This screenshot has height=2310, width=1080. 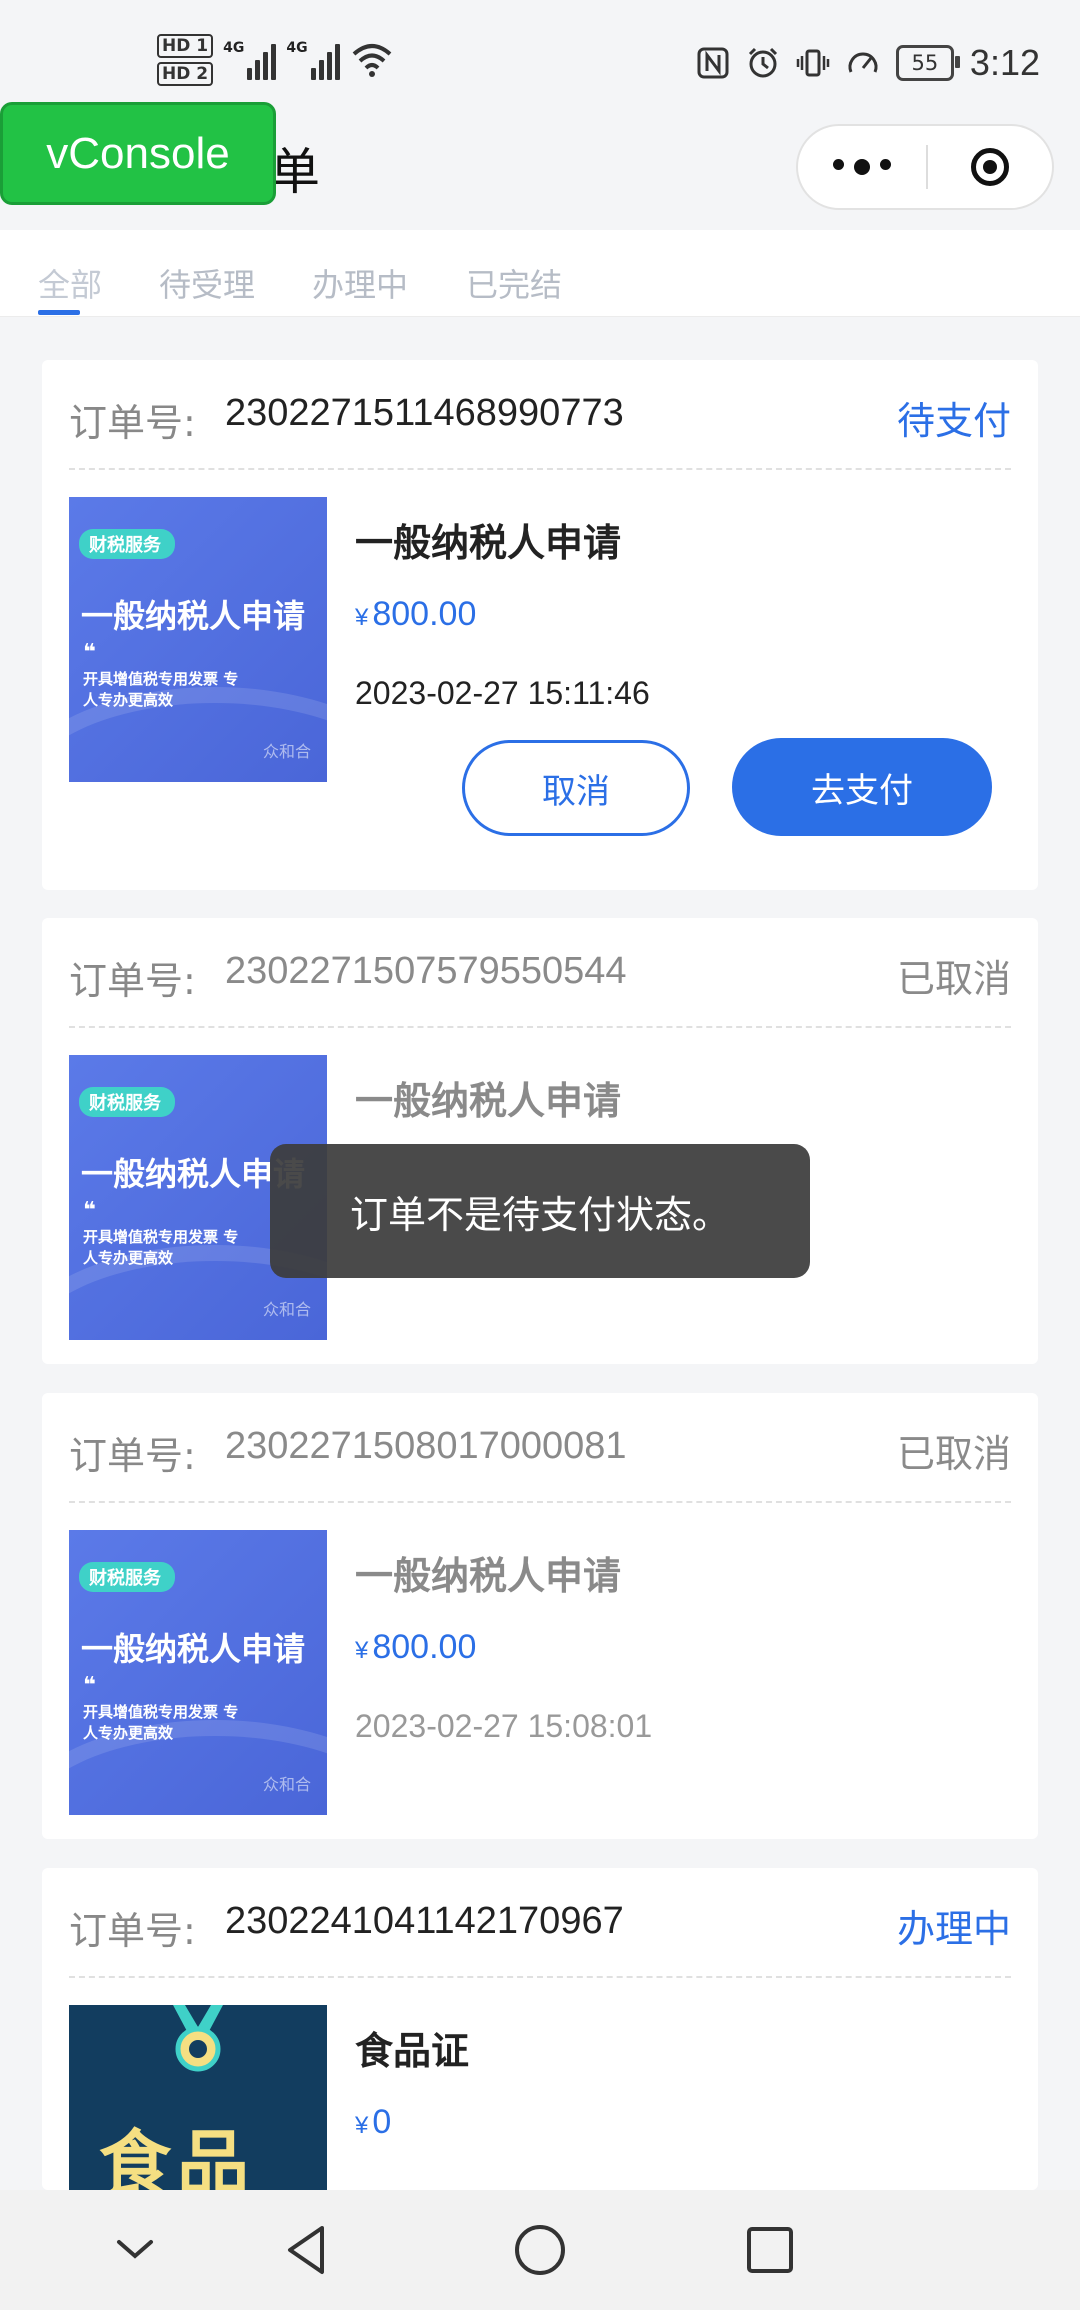 I want to click on status-bar-left: HD 1 HD 2 4G 4G, so click(x=275, y=60).